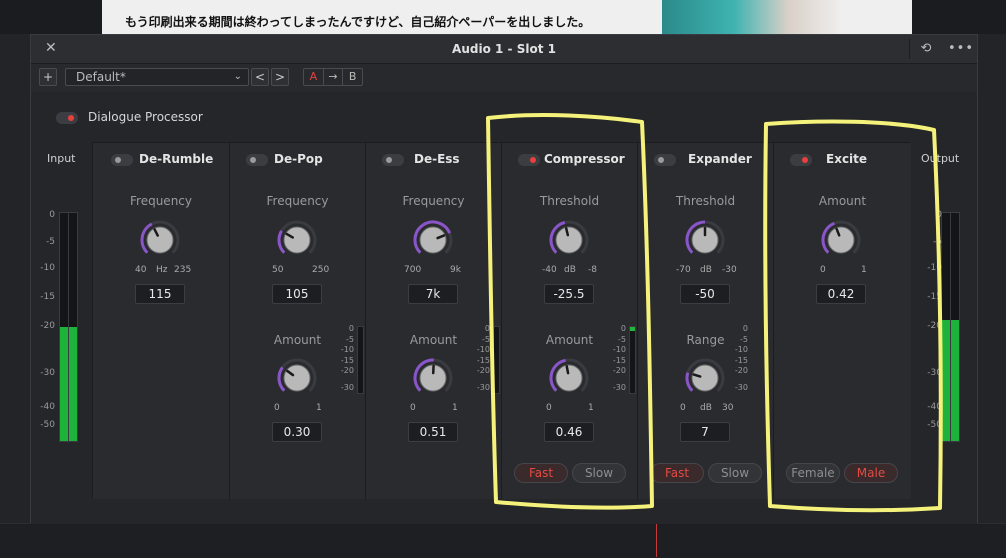 Image resolution: width=1006 pixels, height=558 pixels. I want to click on frequency-value: 105, so click(297, 294).